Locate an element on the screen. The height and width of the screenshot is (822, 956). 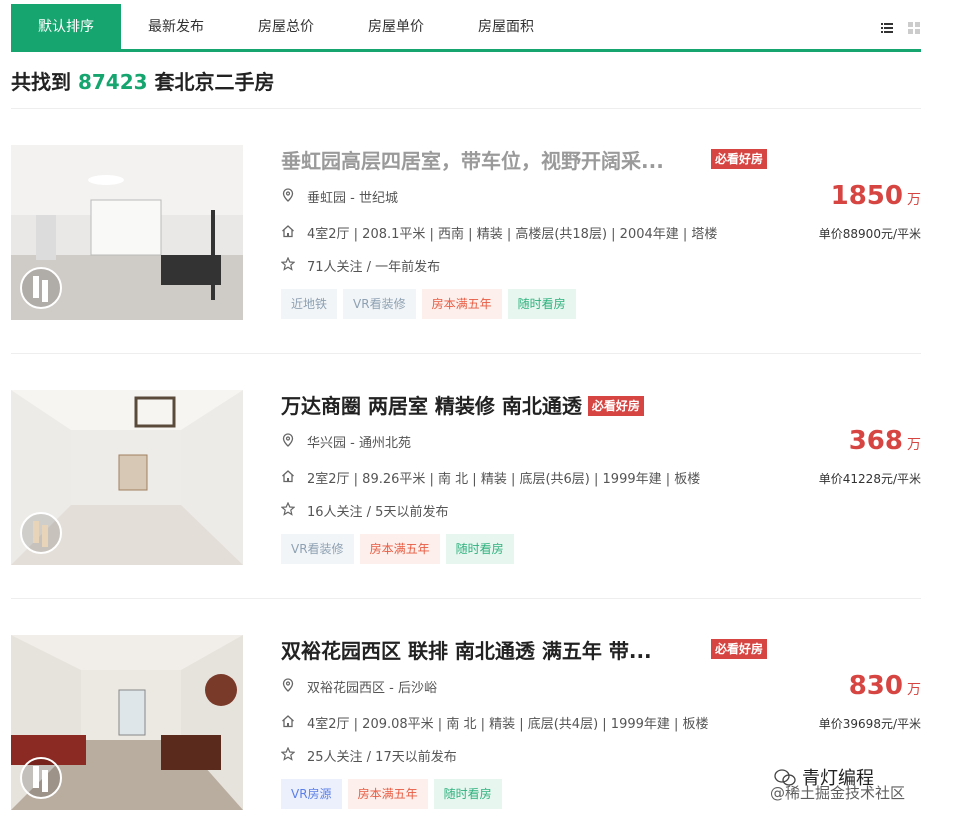
grid-view-icon is located at coordinates (914, 28).